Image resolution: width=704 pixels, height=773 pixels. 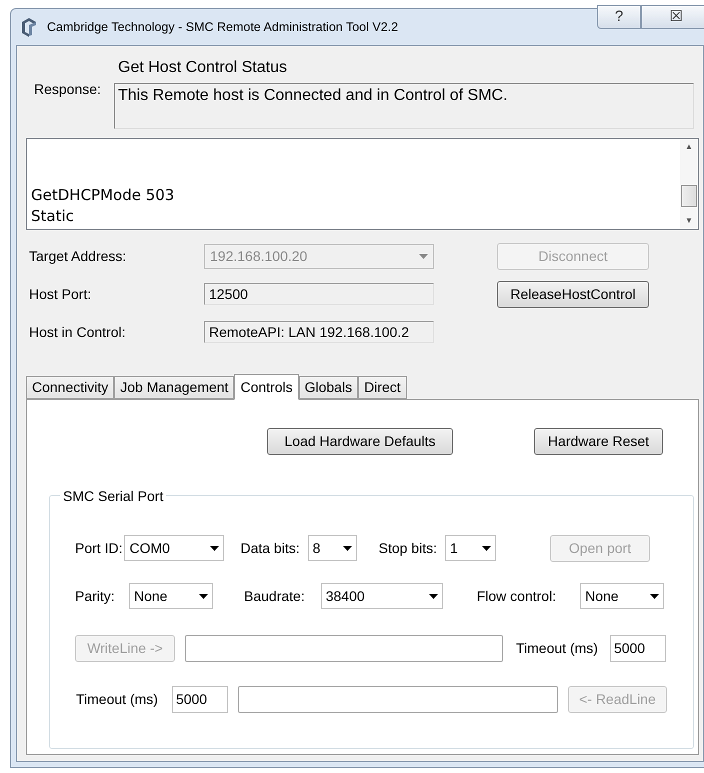 I want to click on tab: Globals, so click(x=328, y=387).